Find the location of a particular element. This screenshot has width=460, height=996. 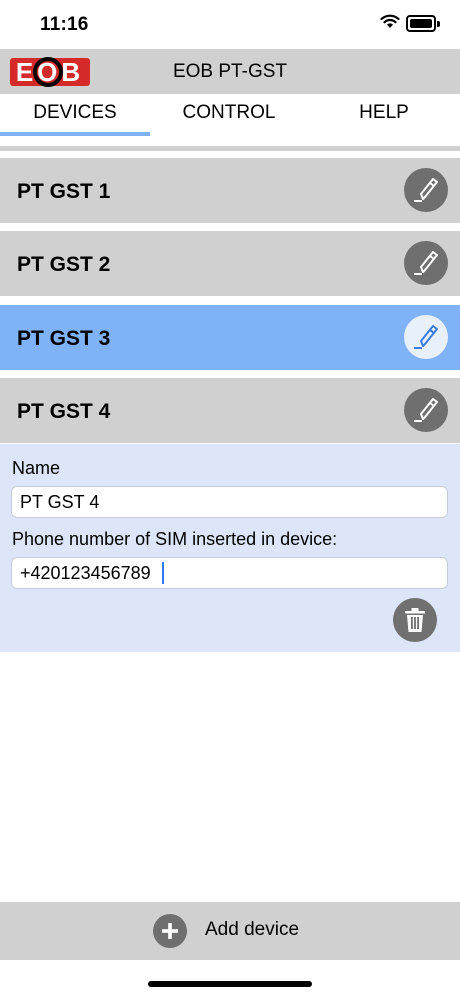

device-name: PT GST 2 is located at coordinates (64, 264).